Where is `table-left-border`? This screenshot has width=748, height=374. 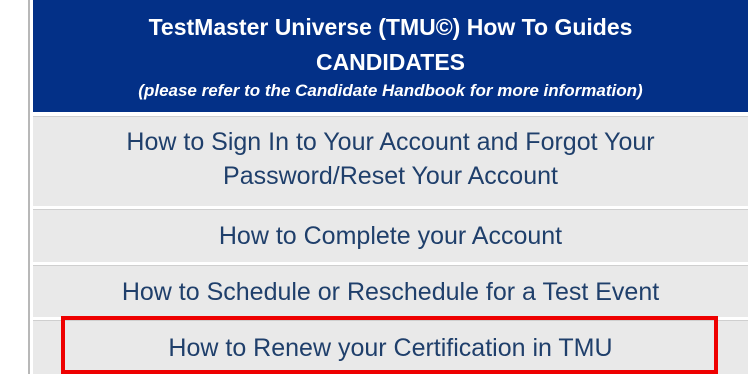 table-left-border is located at coordinates (29, 187).